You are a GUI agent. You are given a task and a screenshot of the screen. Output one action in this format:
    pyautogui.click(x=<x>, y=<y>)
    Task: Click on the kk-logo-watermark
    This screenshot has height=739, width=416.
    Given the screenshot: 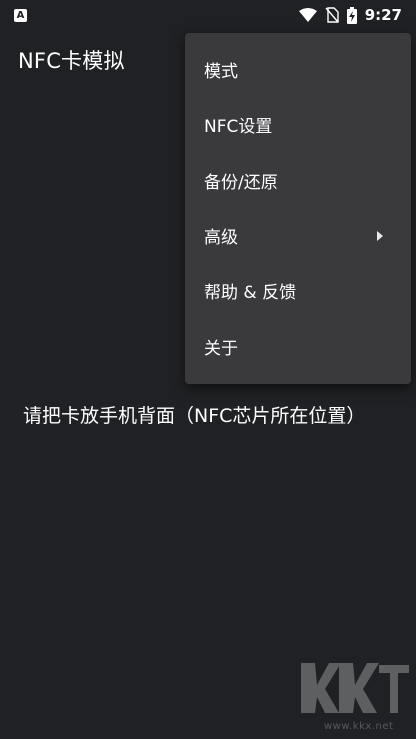 What is the action you would take?
    pyautogui.click(x=355, y=688)
    